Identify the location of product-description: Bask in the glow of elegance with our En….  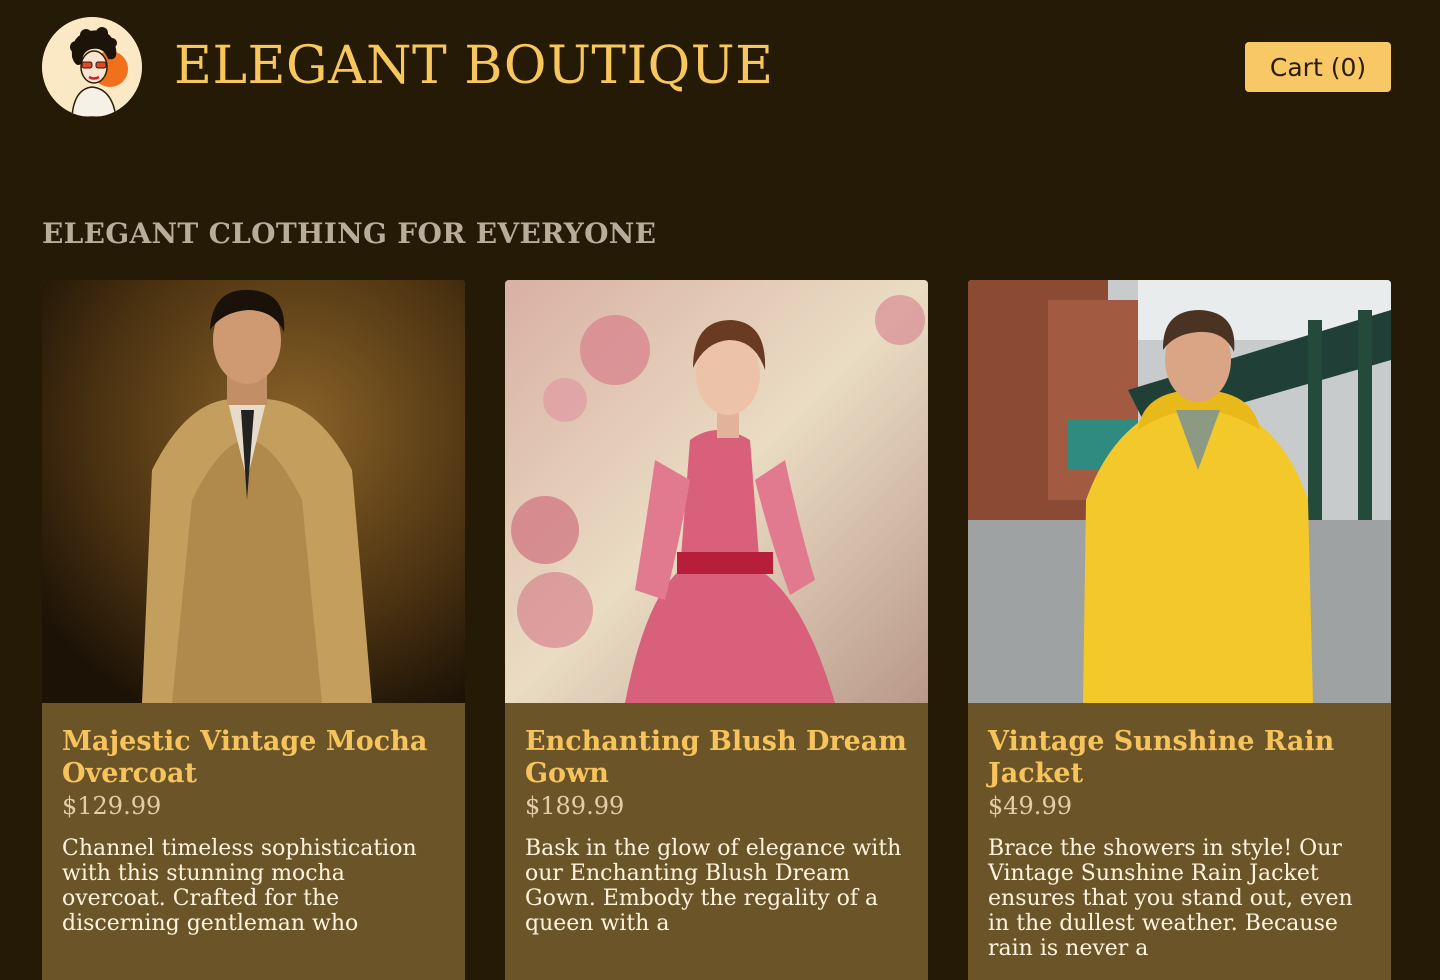
(713, 886).